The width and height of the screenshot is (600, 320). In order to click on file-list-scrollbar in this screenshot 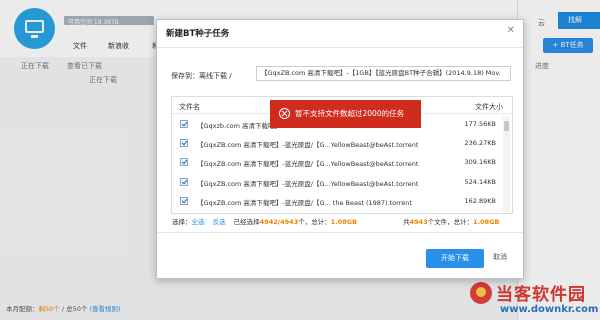, I will do `click(506, 164)`.